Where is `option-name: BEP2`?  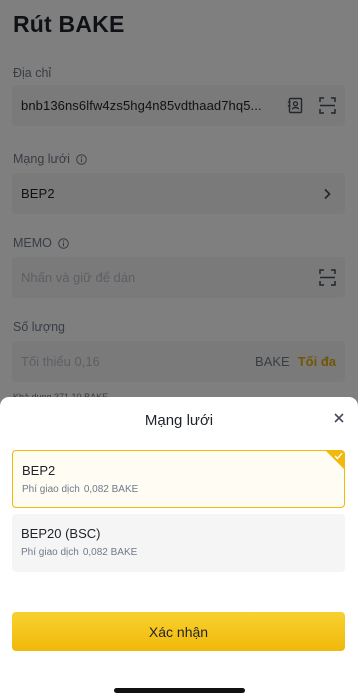 option-name: BEP2 is located at coordinates (39, 470).